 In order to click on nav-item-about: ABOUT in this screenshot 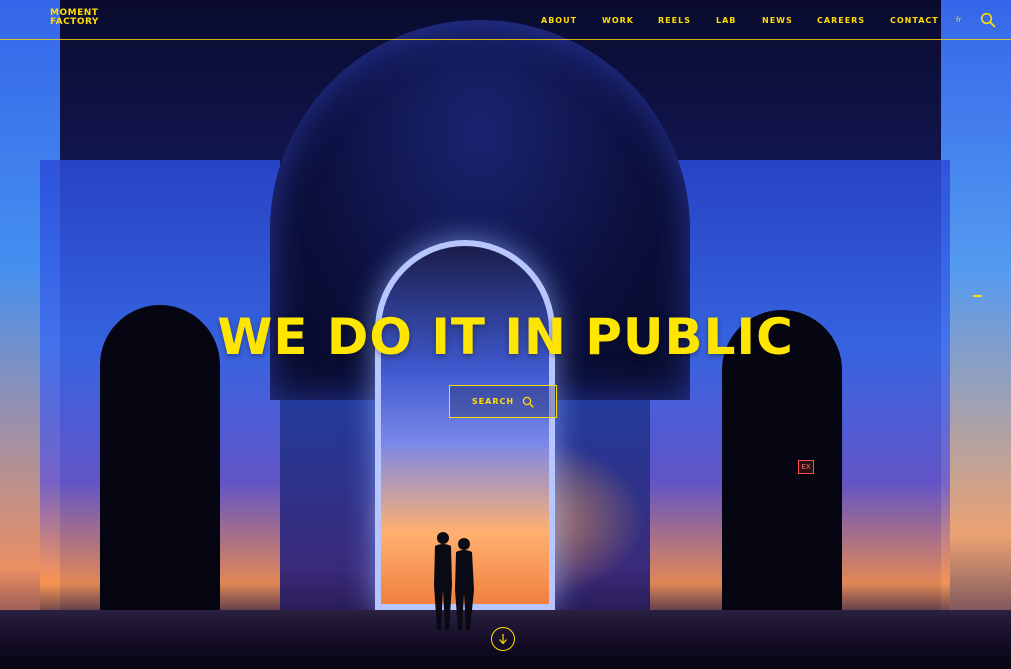, I will do `click(559, 20)`.